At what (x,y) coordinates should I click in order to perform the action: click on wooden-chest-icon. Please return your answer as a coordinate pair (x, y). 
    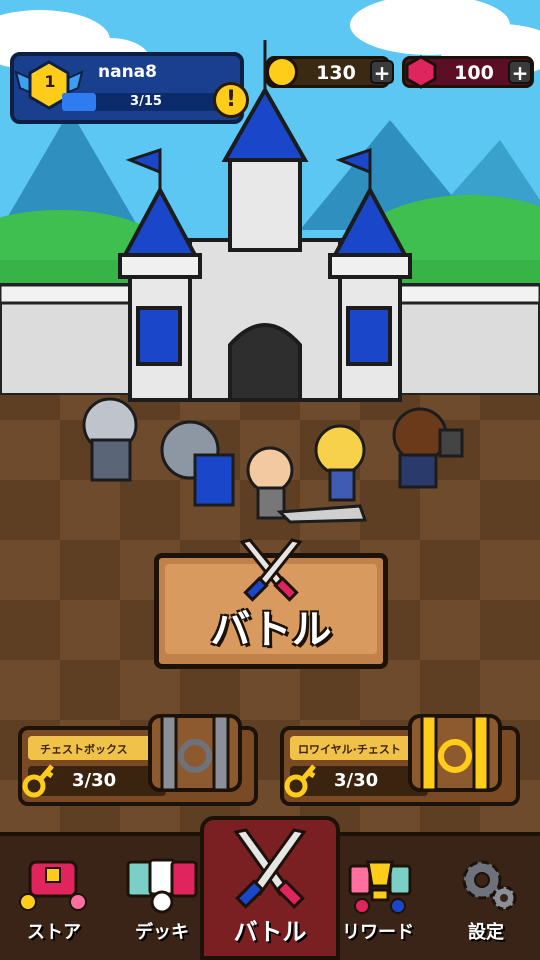
    Looking at the image, I should click on (195, 753).